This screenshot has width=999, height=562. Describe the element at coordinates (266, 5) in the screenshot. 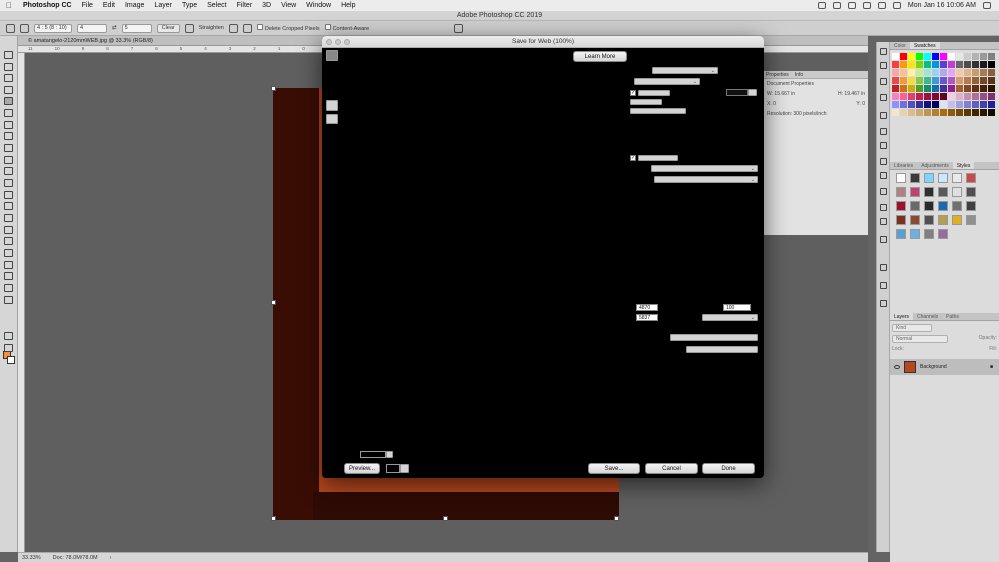

I see `menu-3d: 3D` at that location.